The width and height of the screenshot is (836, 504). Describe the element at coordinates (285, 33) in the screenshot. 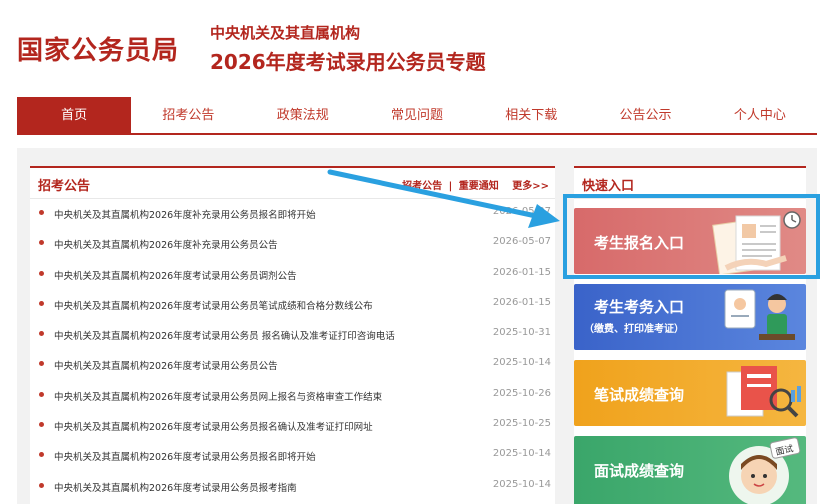

I see `header-subtitle-top: 中央机关及其直属机构` at that location.